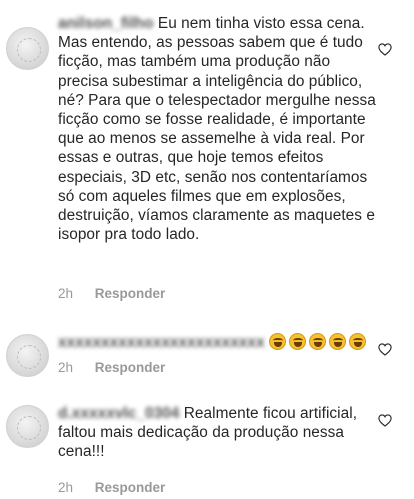 The width and height of the screenshot is (414, 499). I want to click on comment-username: d.xxxxxvlc_0304, so click(118, 413).